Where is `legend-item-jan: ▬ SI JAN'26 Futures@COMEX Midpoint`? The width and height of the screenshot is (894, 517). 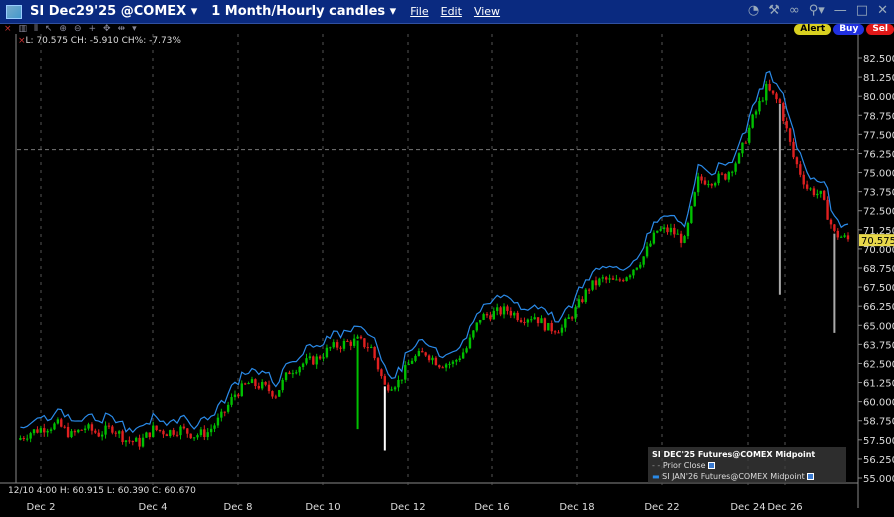
legend-item-jan: ▬ SI JAN'26 Futures@COMEX Midpoint is located at coordinates (747, 476).